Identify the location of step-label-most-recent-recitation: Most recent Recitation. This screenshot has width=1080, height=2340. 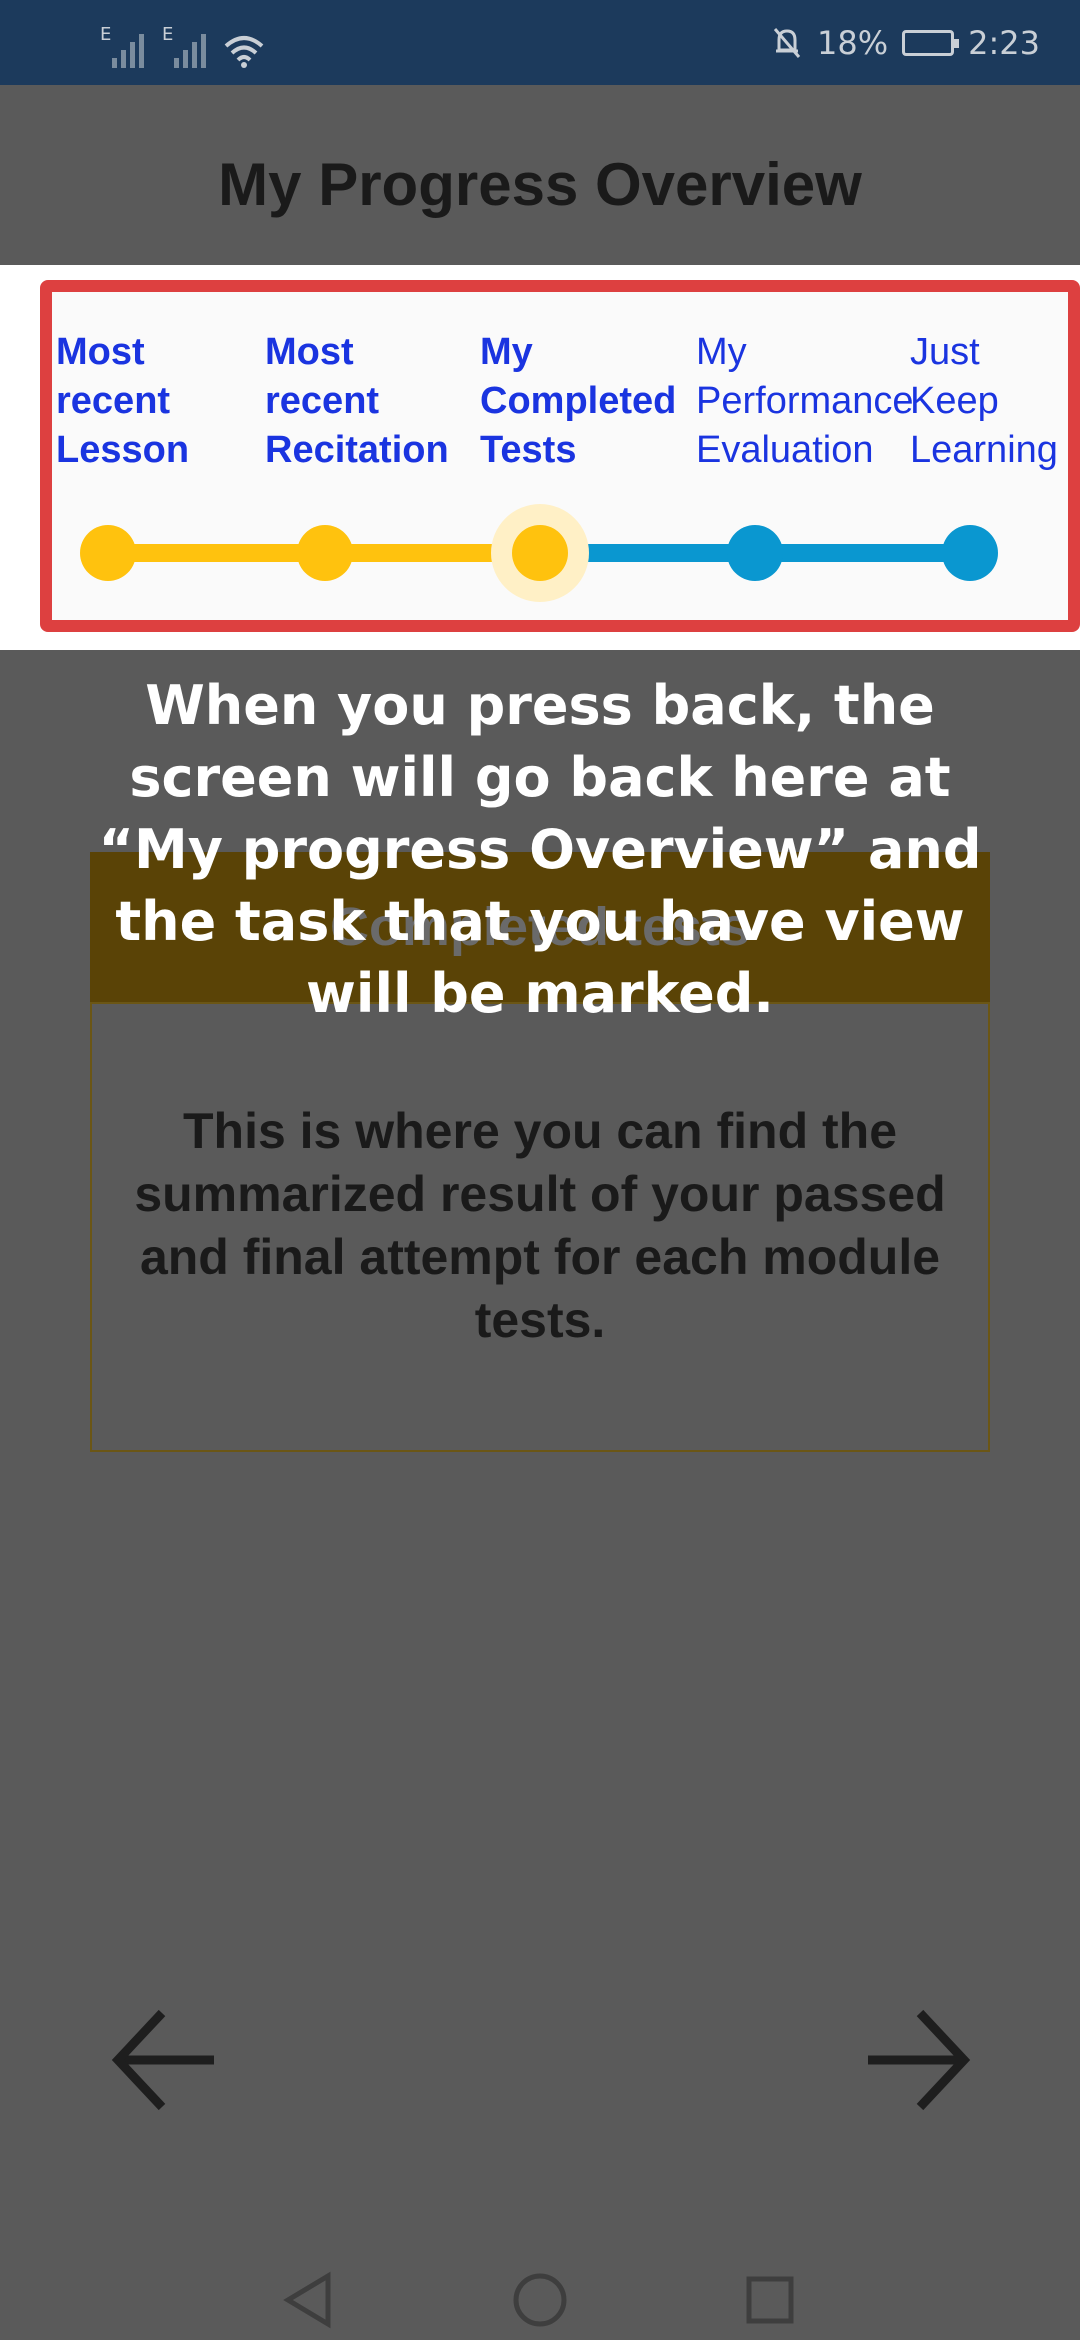
(357, 401).